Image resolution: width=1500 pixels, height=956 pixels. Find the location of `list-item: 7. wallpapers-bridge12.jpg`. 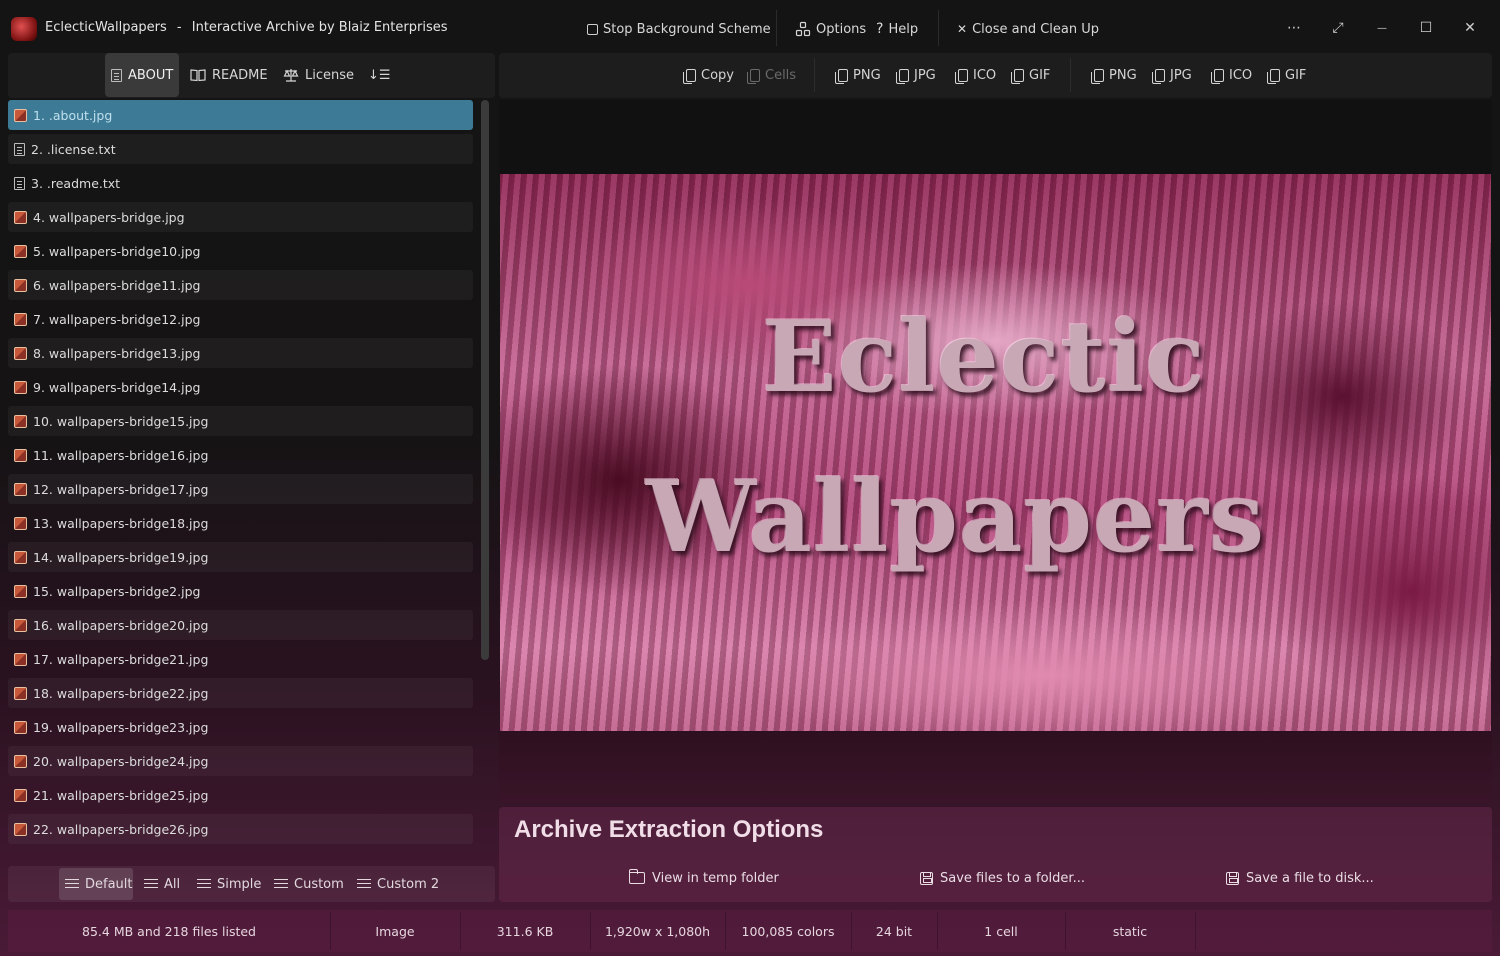

list-item: 7. wallpapers-bridge12.jpg is located at coordinates (240, 319).